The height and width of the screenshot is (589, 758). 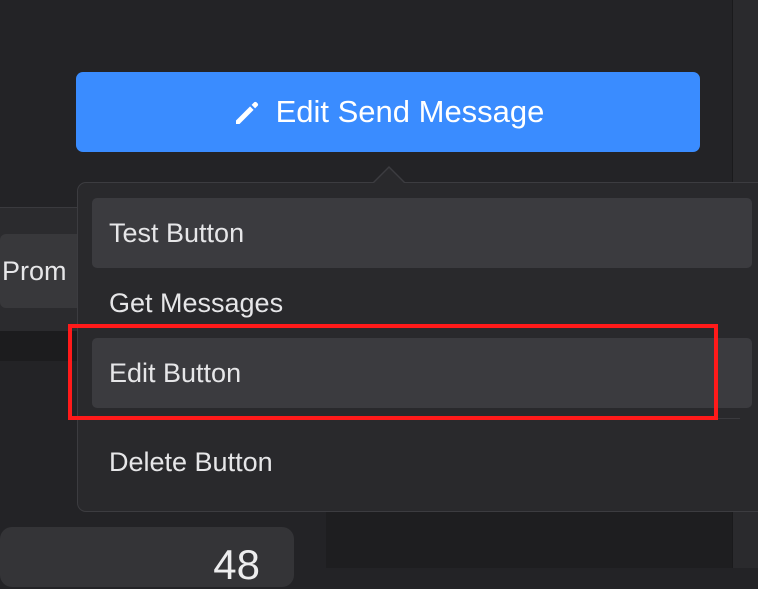 I want to click on pencil-icon, so click(x=248, y=112).